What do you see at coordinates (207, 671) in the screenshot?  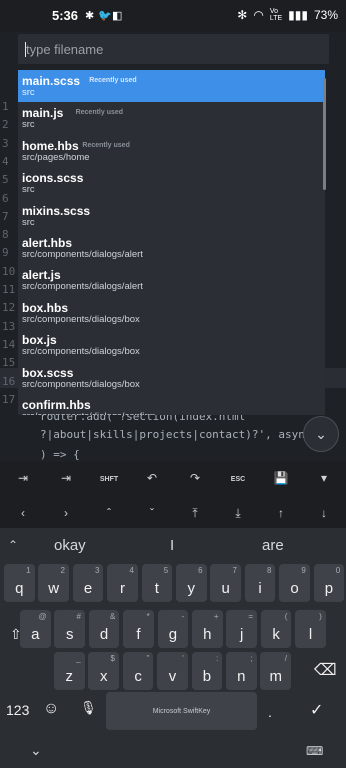 I see `key-b: :b` at bounding box center [207, 671].